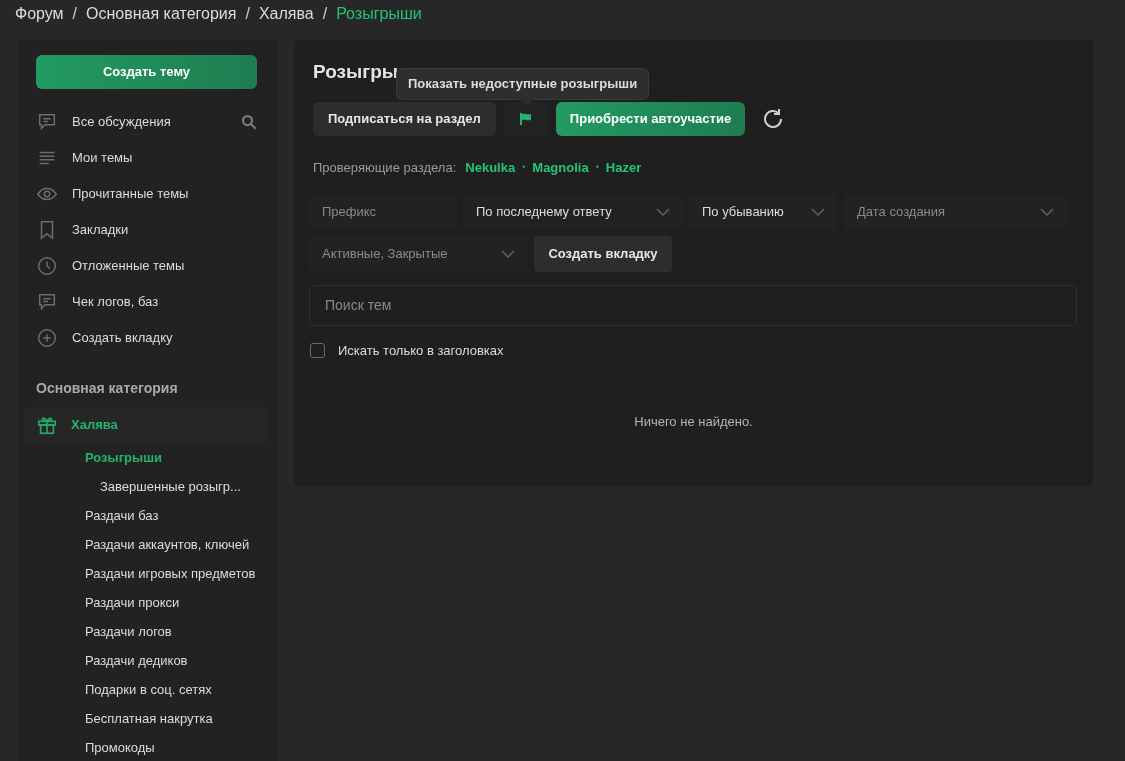 This screenshot has width=1125, height=761. Describe the element at coordinates (623, 168) in the screenshot. I see `moderator-link: Hazer` at that location.